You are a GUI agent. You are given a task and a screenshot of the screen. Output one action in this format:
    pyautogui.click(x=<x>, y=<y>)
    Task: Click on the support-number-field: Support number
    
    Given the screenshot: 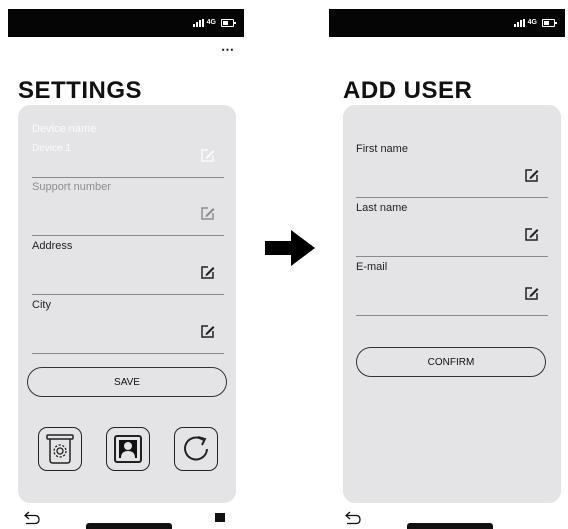 What is the action you would take?
    pyautogui.click(x=128, y=208)
    